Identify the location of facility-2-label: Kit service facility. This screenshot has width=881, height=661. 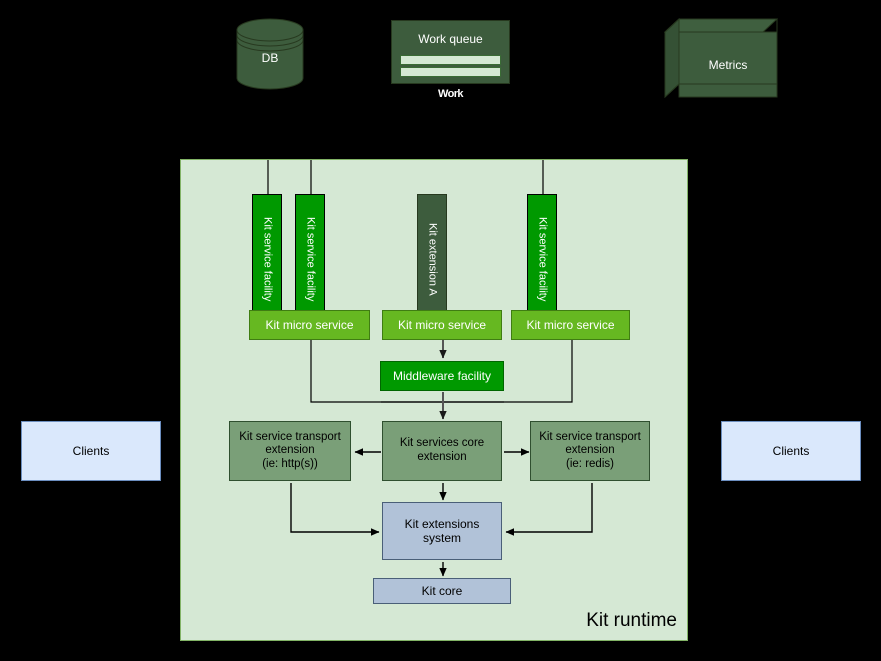
(310, 259).